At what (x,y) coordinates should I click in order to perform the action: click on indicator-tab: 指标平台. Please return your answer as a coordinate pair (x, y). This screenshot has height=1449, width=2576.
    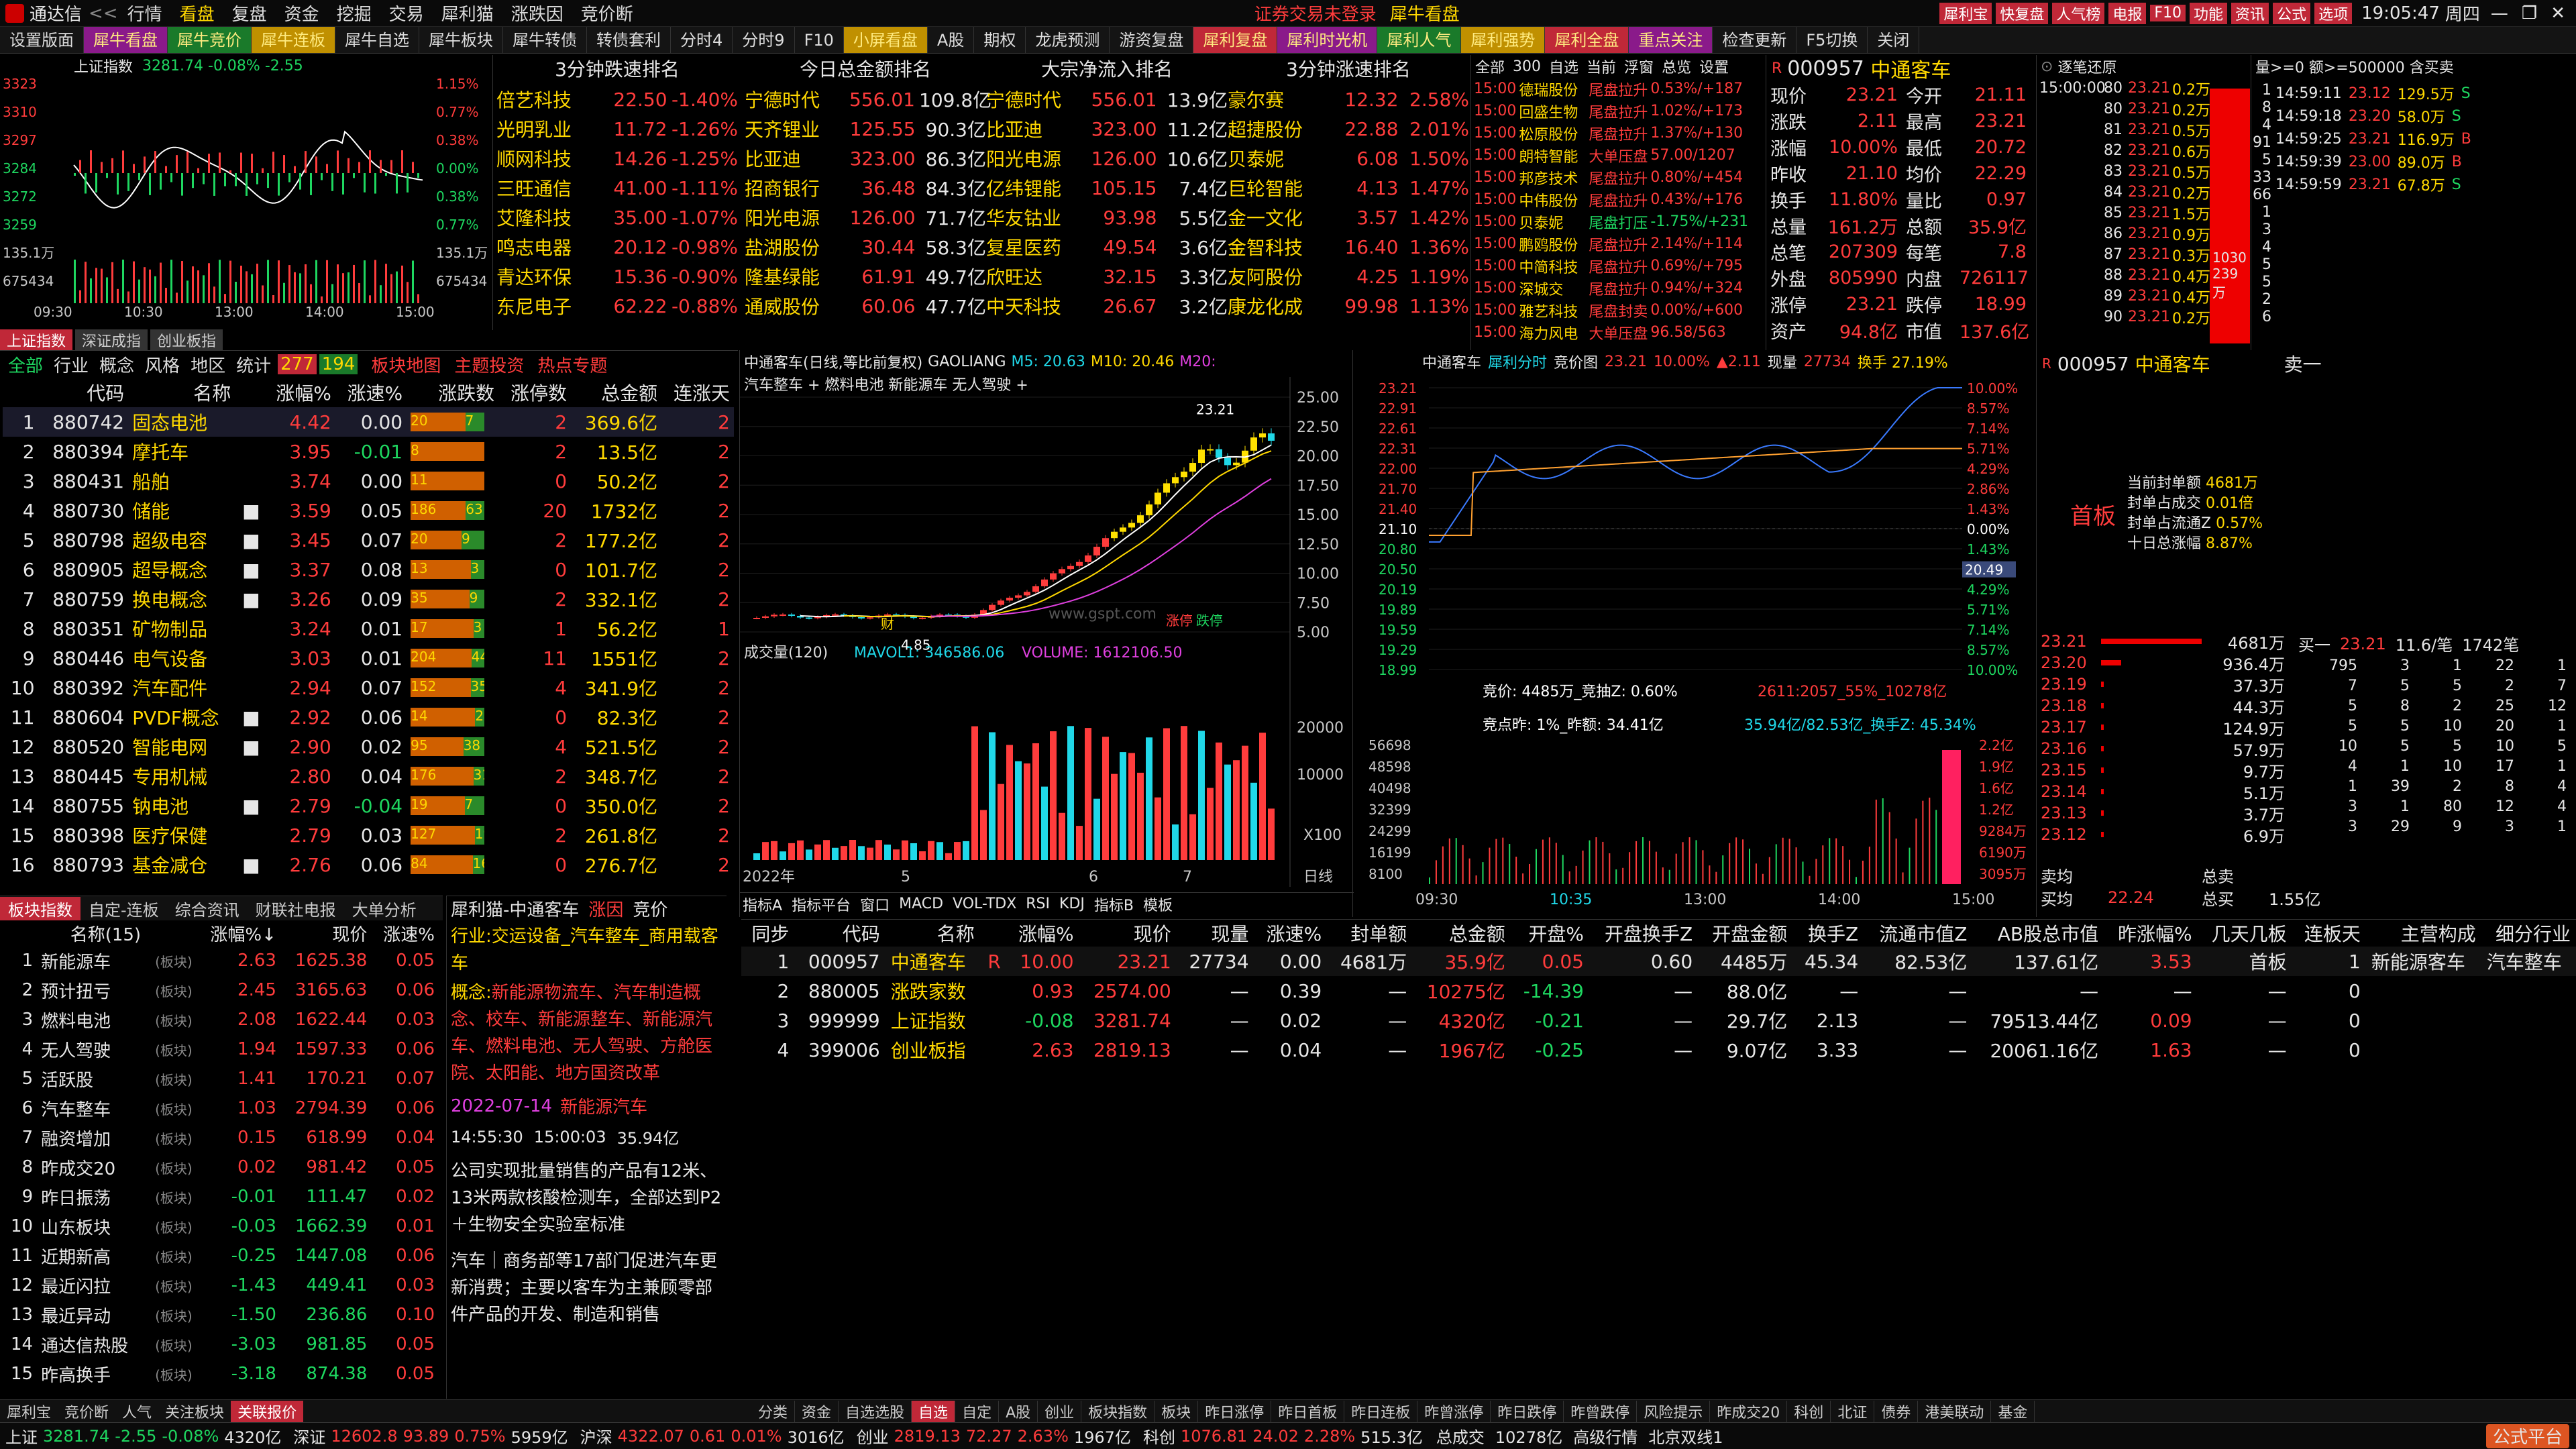
    Looking at the image, I should click on (821, 904).